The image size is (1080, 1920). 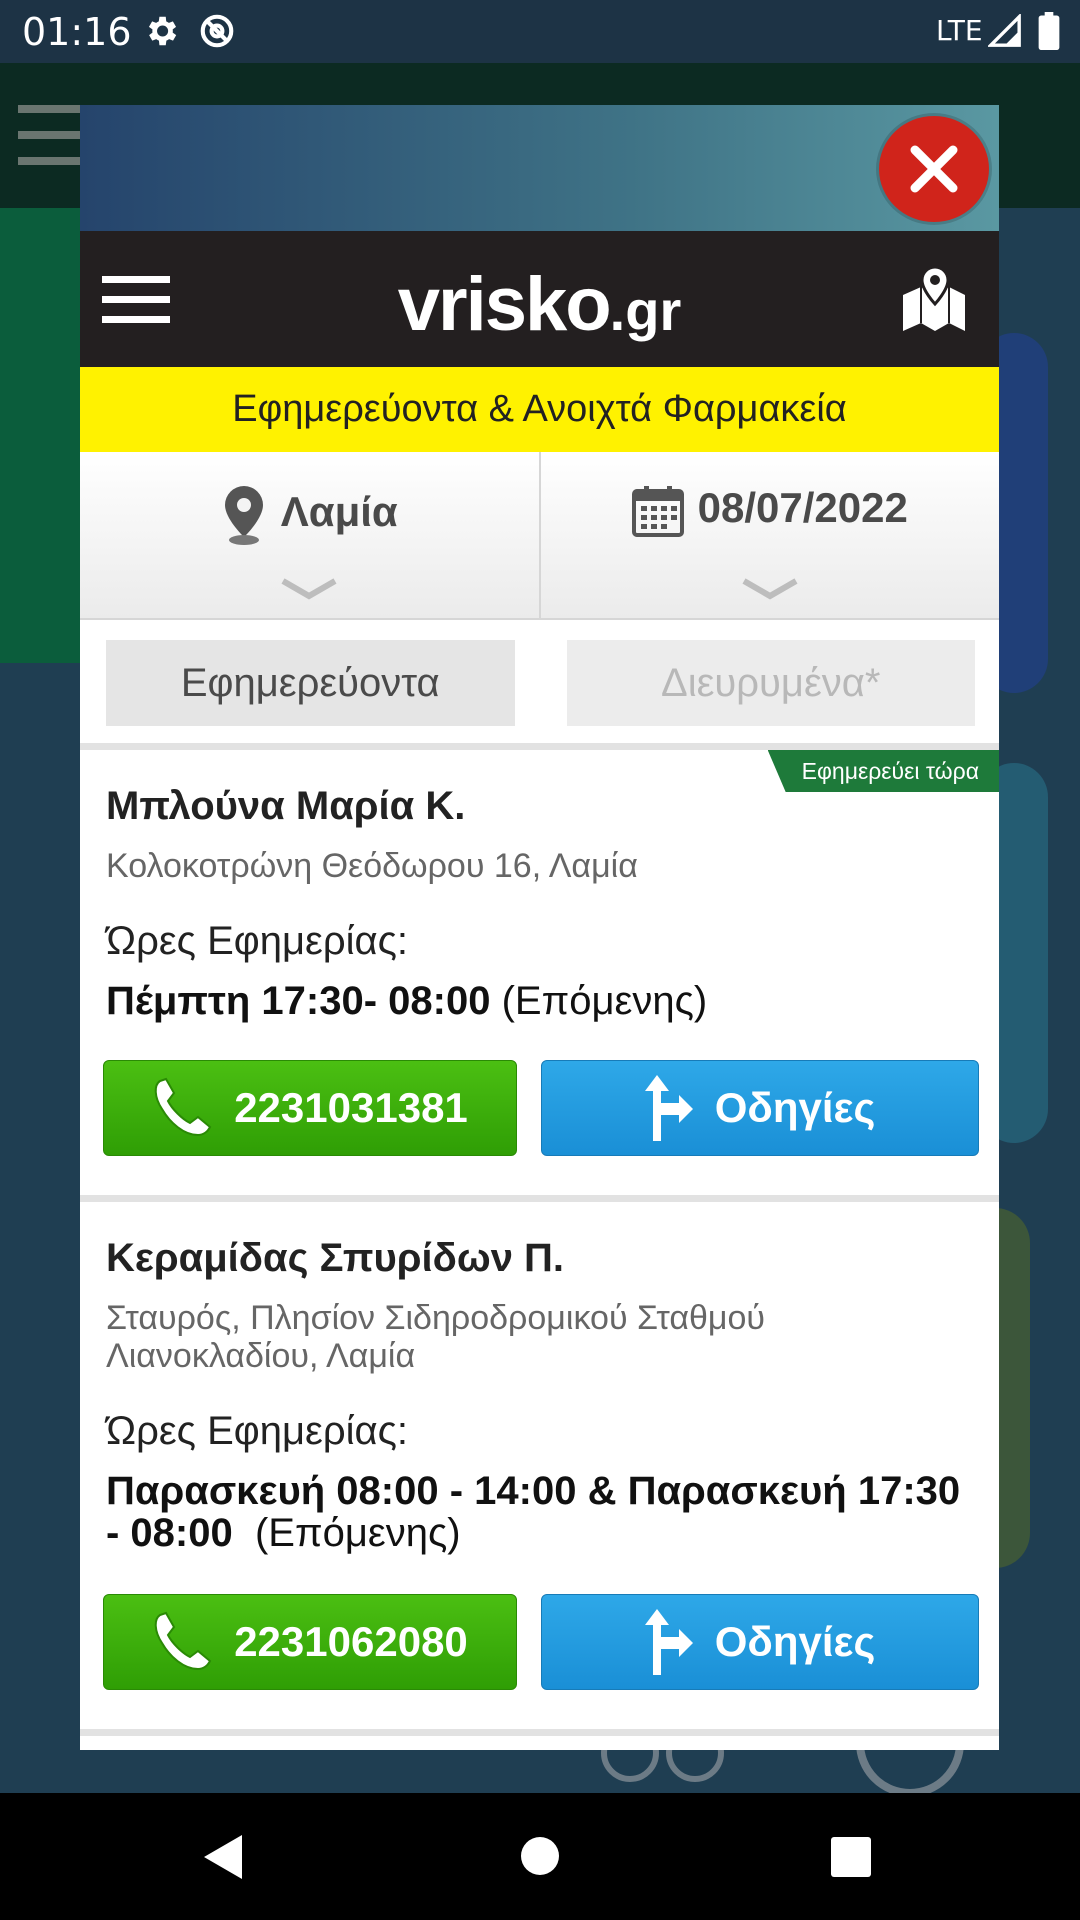 What do you see at coordinates (161, 33) in the screenshot?
I see `gear-icon` at bounding box center [161, 33].